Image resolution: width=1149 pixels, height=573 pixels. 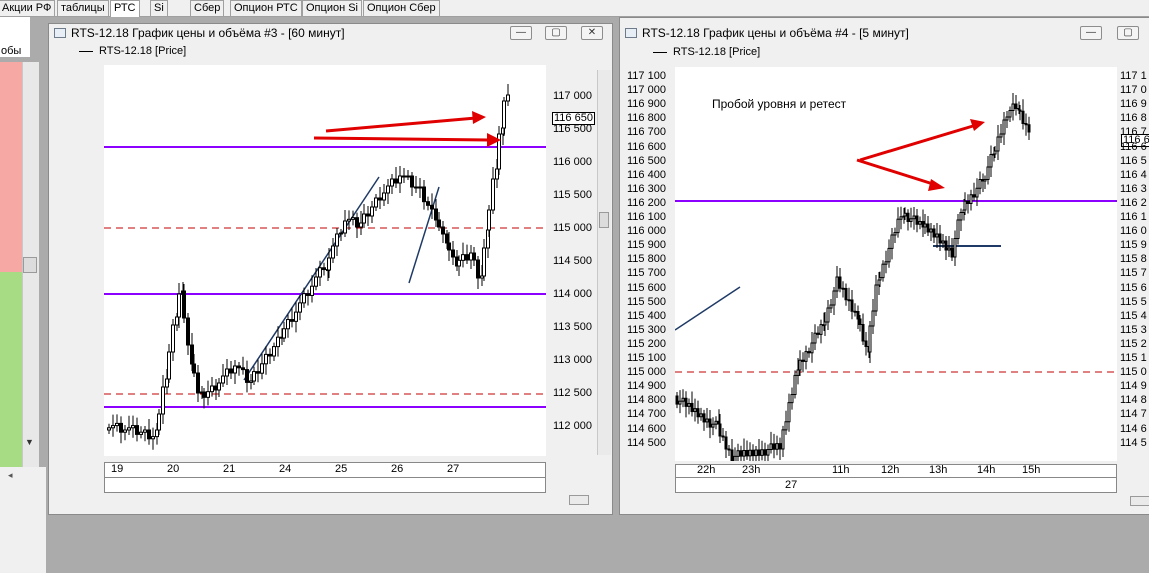 I want to click on tab-tables: таблицы, so click(x=83, y=8).